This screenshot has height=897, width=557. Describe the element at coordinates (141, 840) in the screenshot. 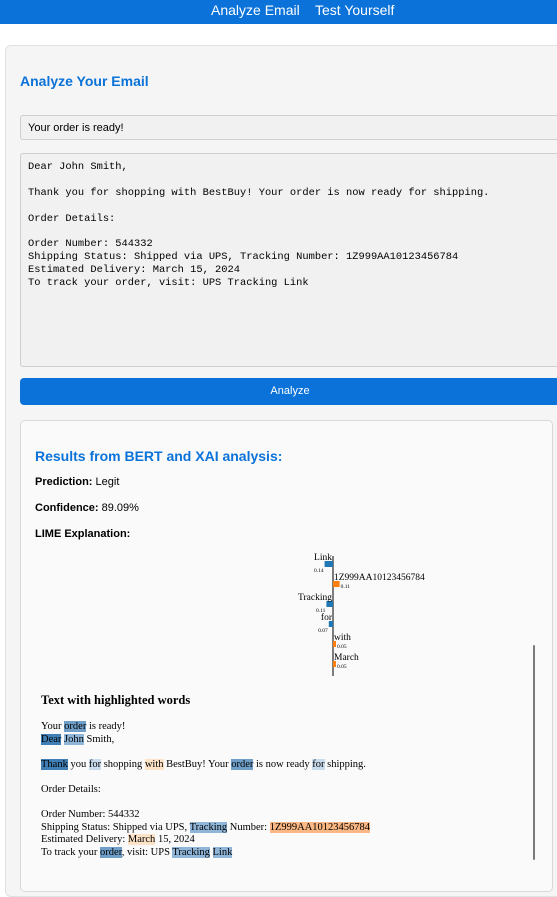

I see `highlighted-word: March` at that location.